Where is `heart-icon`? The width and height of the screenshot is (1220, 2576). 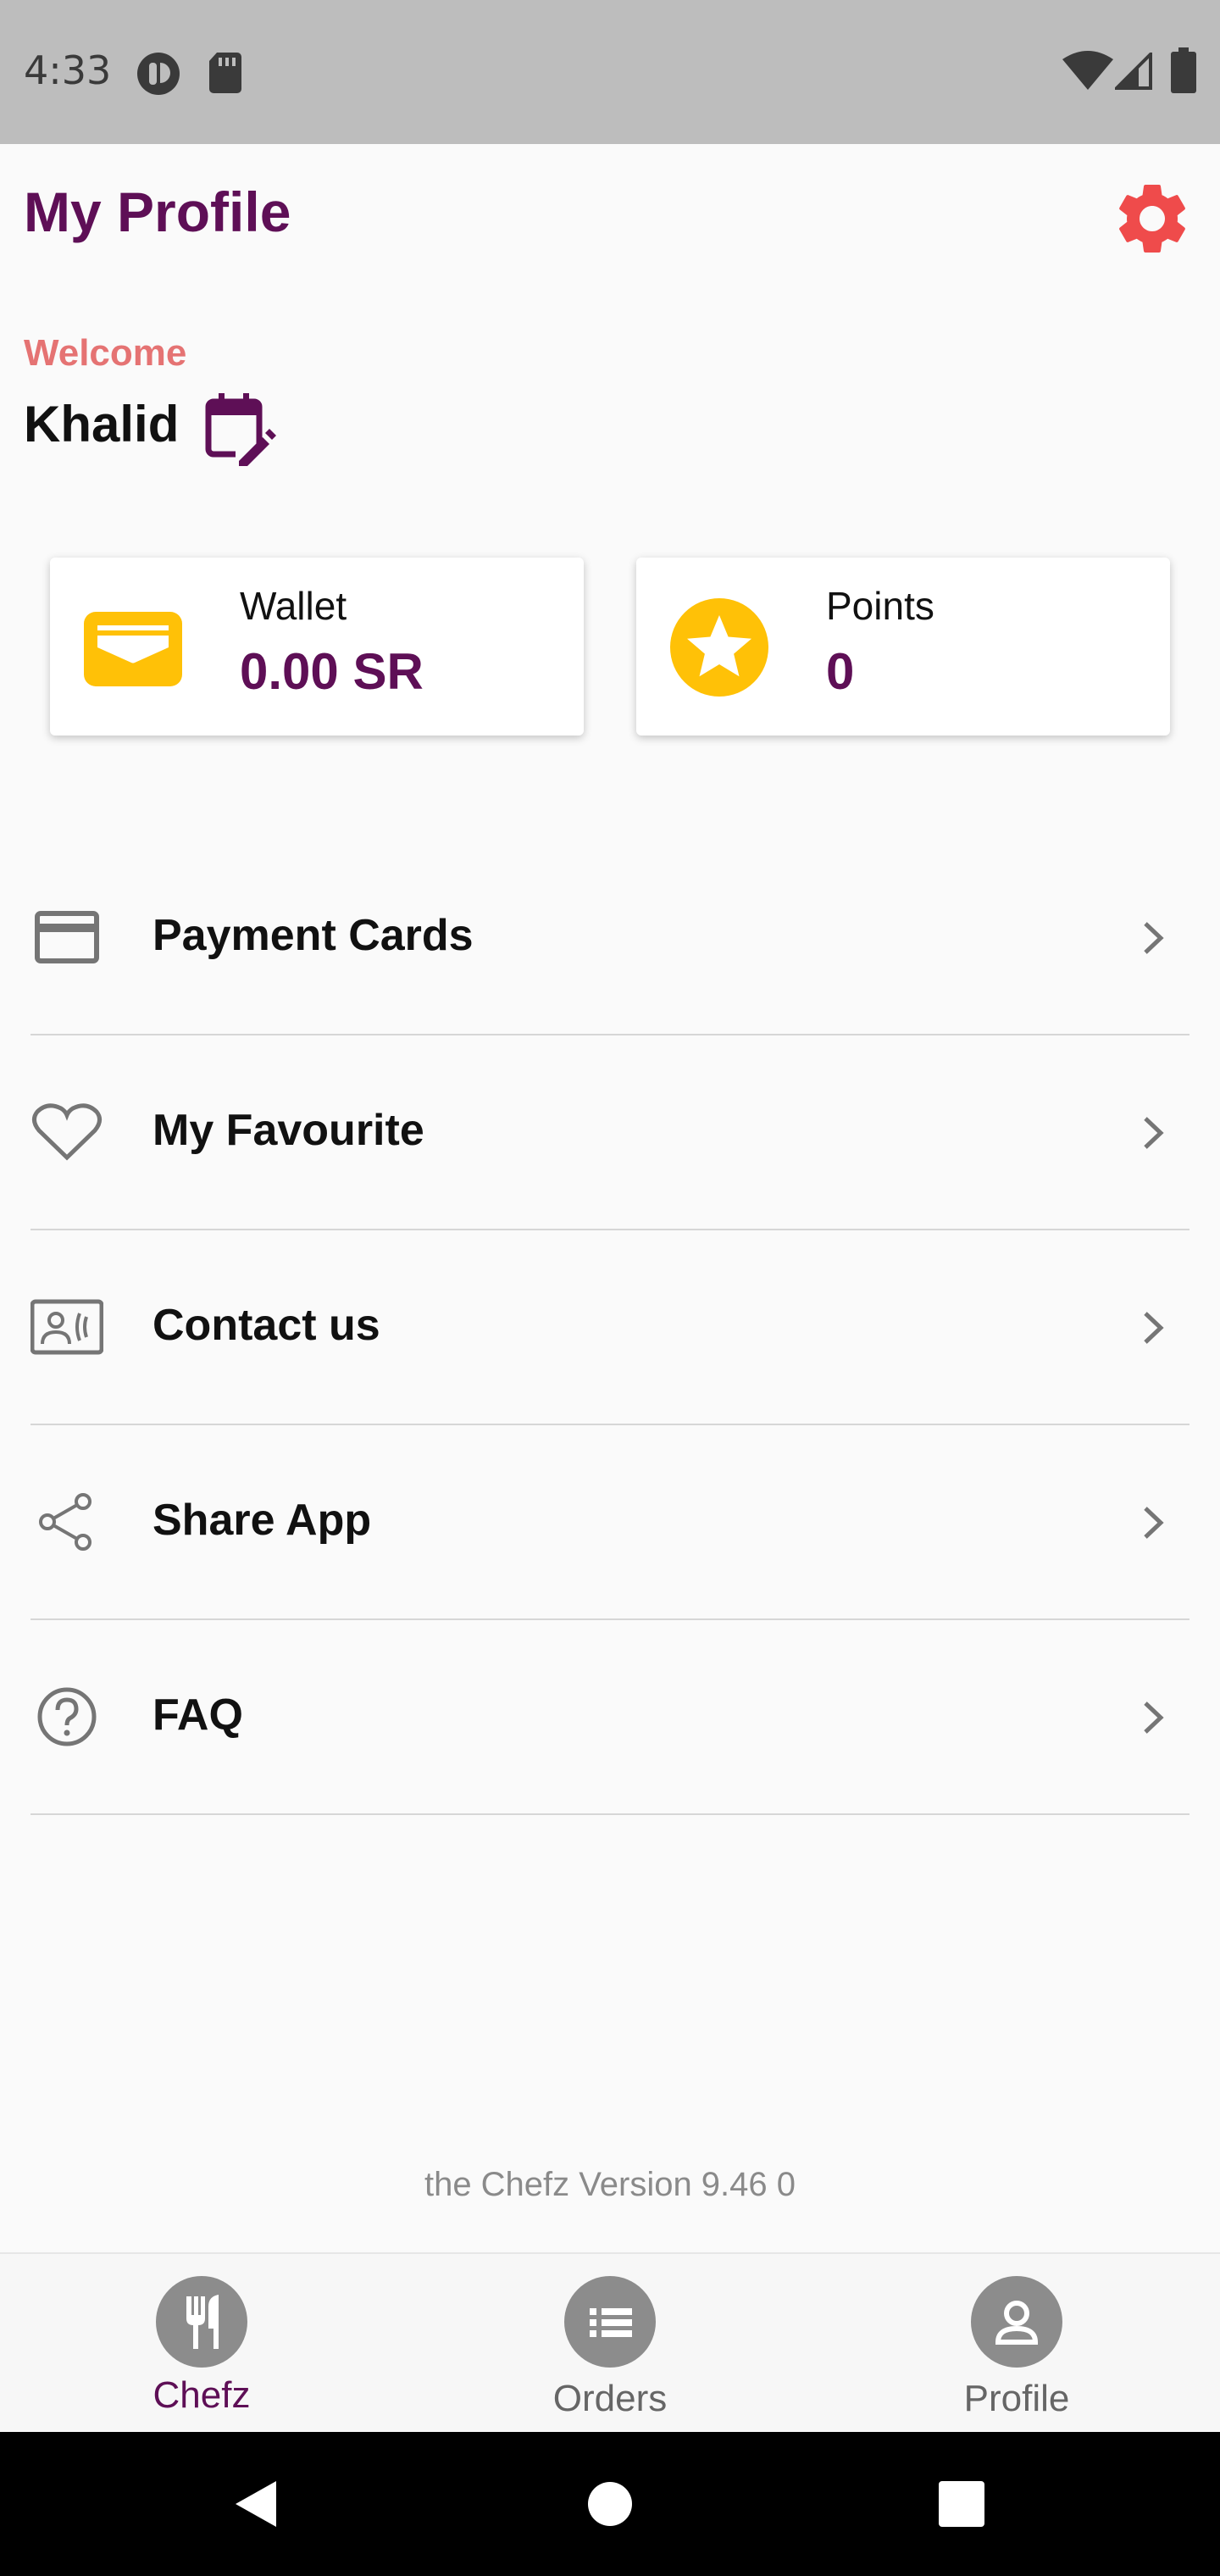 heart-icon is located at coordinates (67, 1132).